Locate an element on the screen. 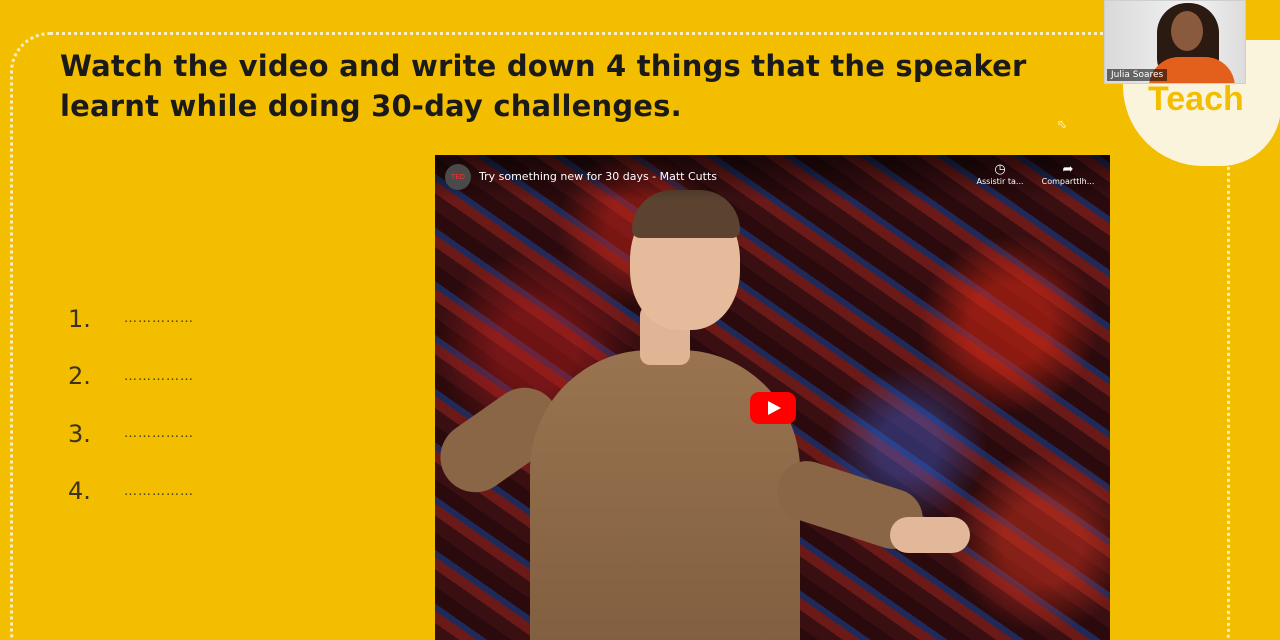 This screenshot has height=640, width=1280. channel-avatar-icon: TED is located at coordinates (458, 177).